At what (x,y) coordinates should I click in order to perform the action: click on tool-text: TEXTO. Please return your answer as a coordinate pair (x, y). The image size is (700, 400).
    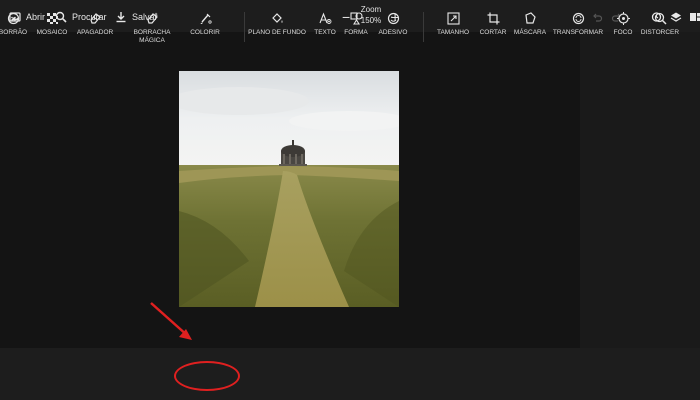
    Looking at the image, I should click on (325, 24).